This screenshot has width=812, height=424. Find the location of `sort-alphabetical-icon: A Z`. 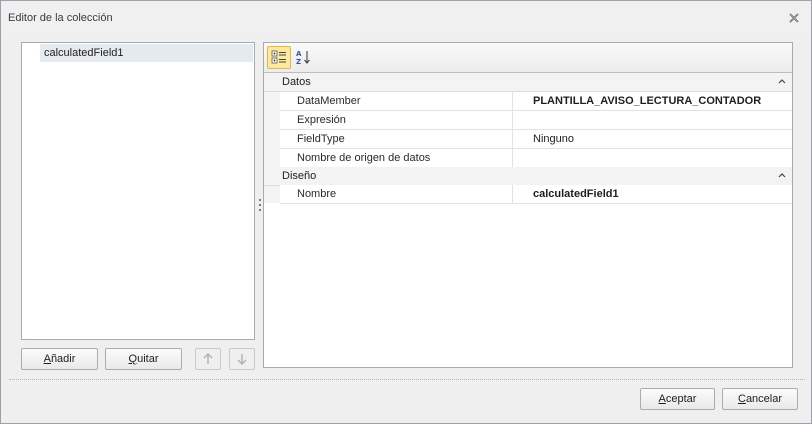

sort-alphabetical-icon: A Z is located at coordinates (303, 57).